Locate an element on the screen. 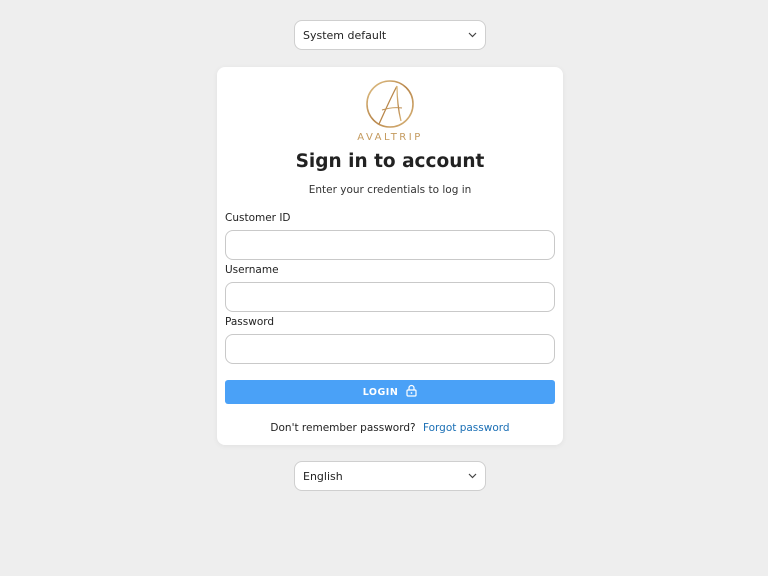 The image size is (768, 576). theme-select-value: System default is located at coordinates (345, 35).